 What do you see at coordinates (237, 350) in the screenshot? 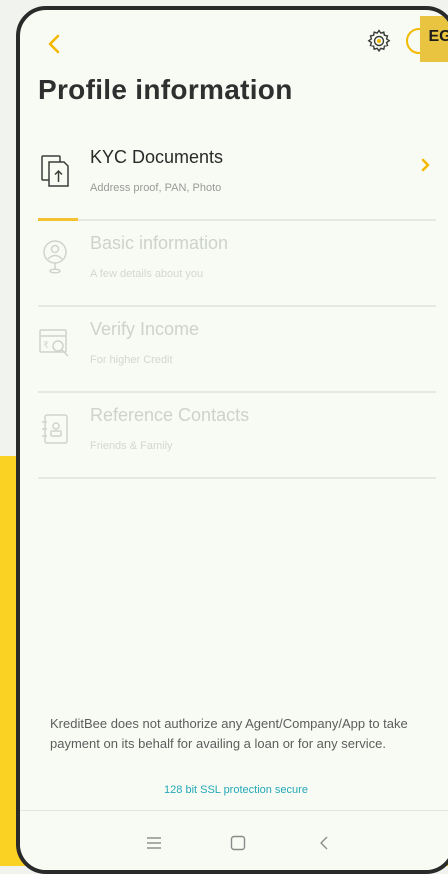
I see `verify-income-item: ₹ Verify Income For higher Credit` at bounding box center [237, 350].